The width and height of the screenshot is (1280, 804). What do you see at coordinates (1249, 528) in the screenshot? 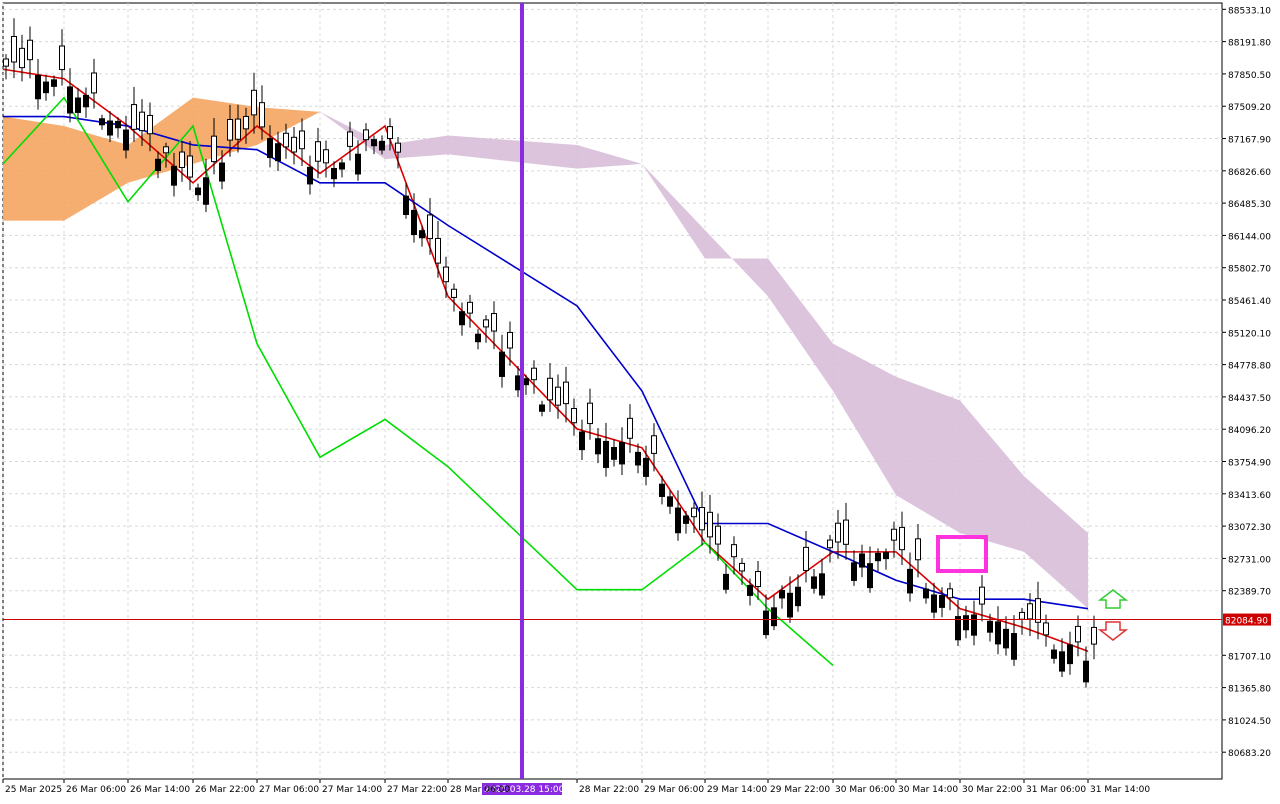
I see `y-tick-label: 83072.30` at bounding box center [1249, 528].